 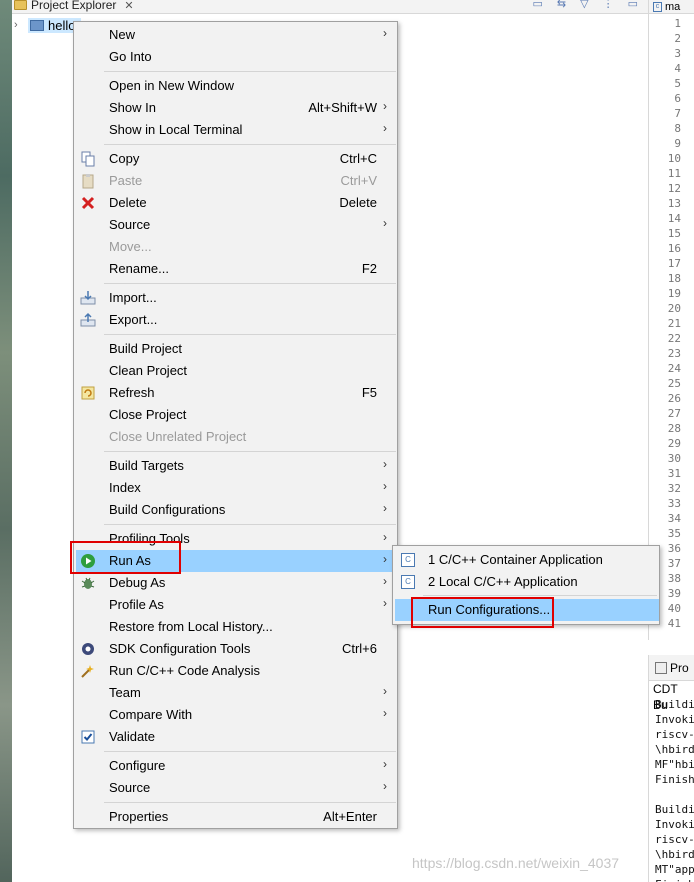 What do you see at coordinates (236, 817) in the screenshot?
I see `menu-item-properties: Properties Alt+Enter` at bounding box center [236, 817].